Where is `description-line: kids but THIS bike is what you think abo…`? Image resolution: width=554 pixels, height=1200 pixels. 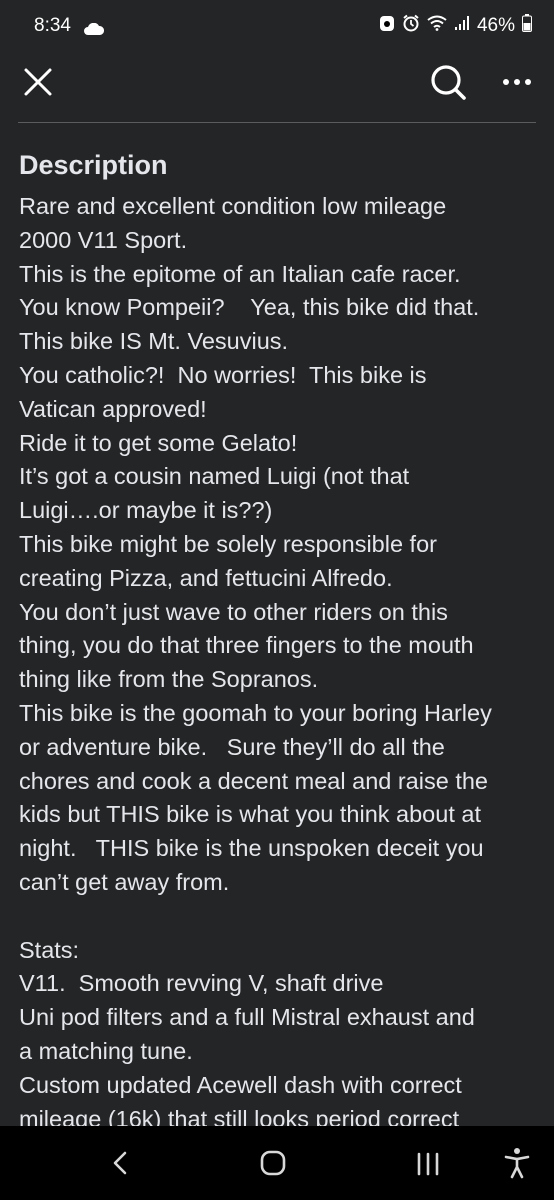
description-line: kids but THIS bike is what you think abo… is located at coordinates (250, 814).